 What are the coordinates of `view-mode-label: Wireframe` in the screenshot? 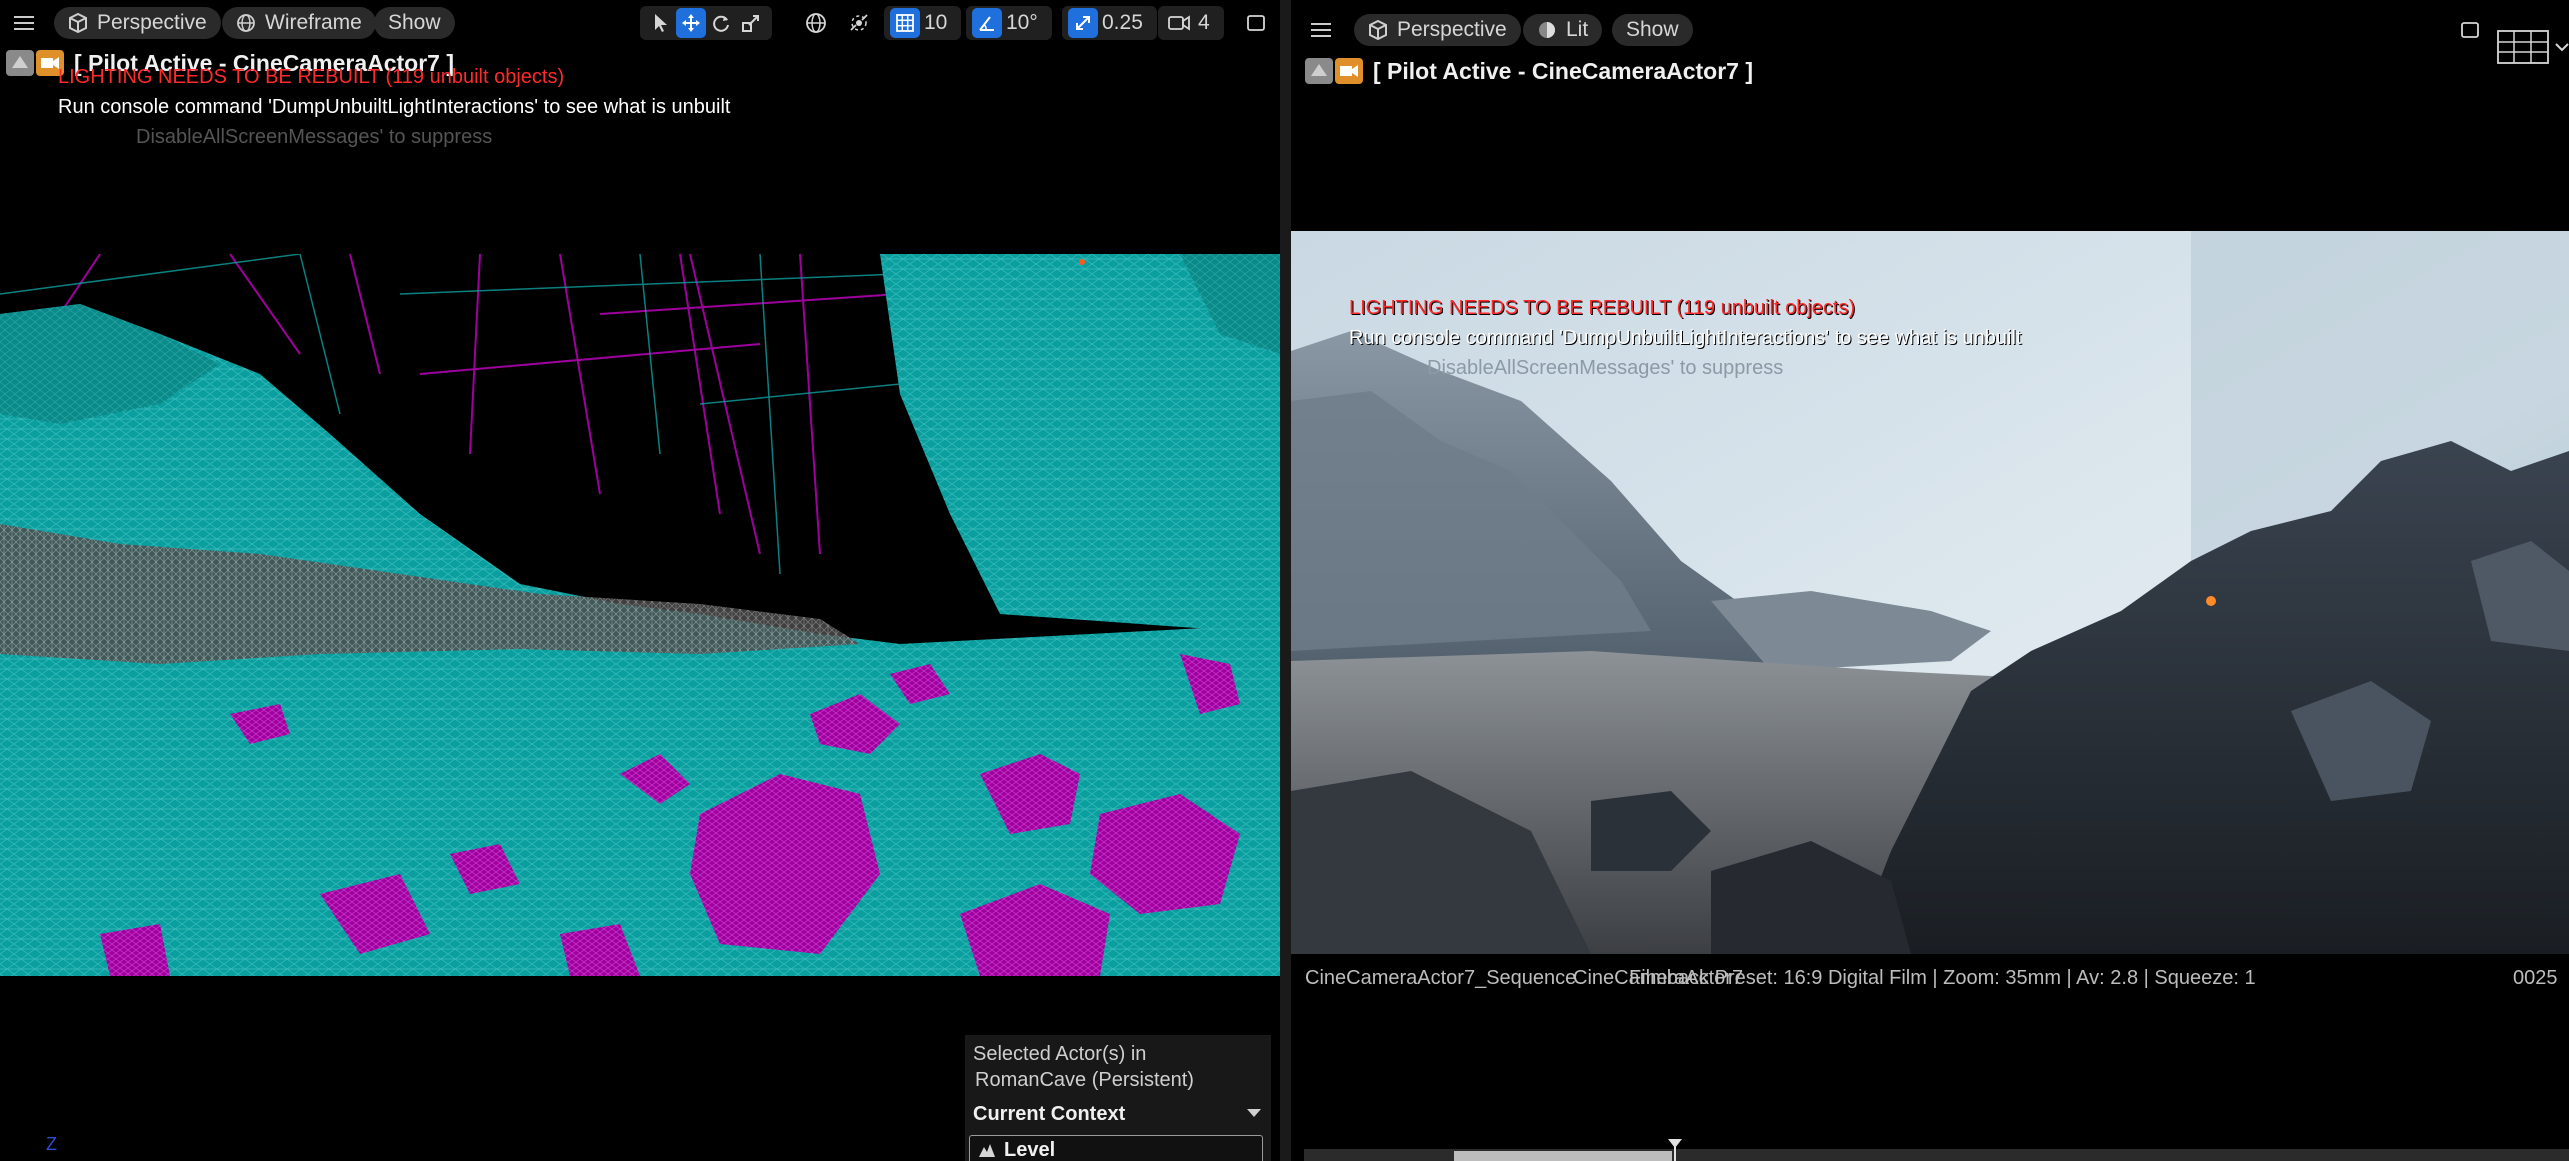 It's located at (313, 22).